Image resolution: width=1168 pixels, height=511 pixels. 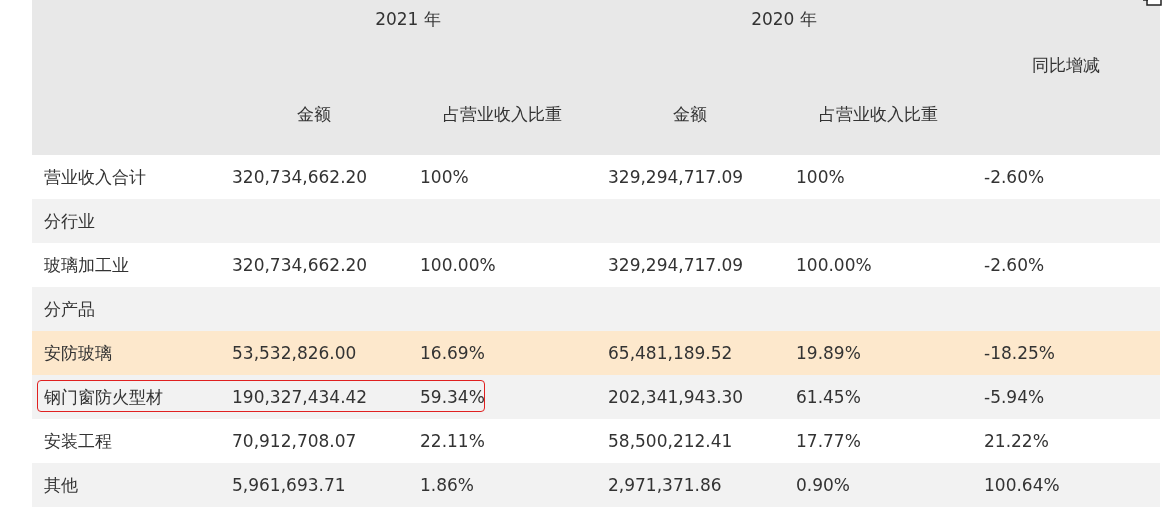 I want to click on table-cell-text: 65,481,189.52, so click(x=670, y=353).